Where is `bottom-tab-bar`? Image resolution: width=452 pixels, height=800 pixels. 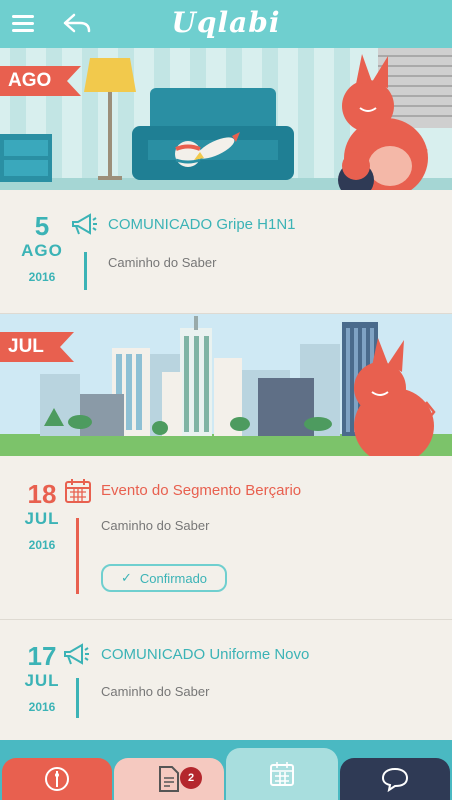 bottom-tab-bar is located at coordinates (226, 770).